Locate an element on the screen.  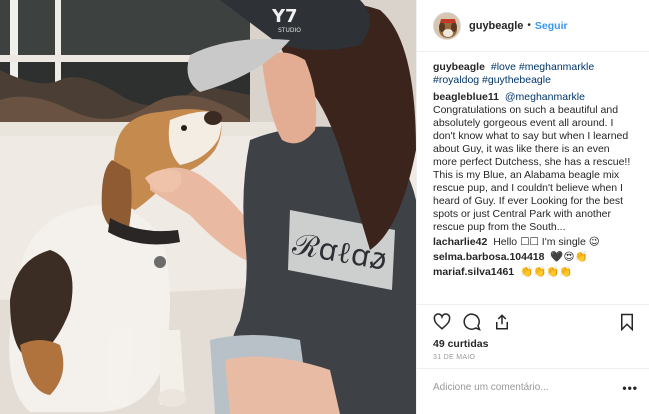
comment-username-link: beagleblue11 is located at coordinates (466, 97).